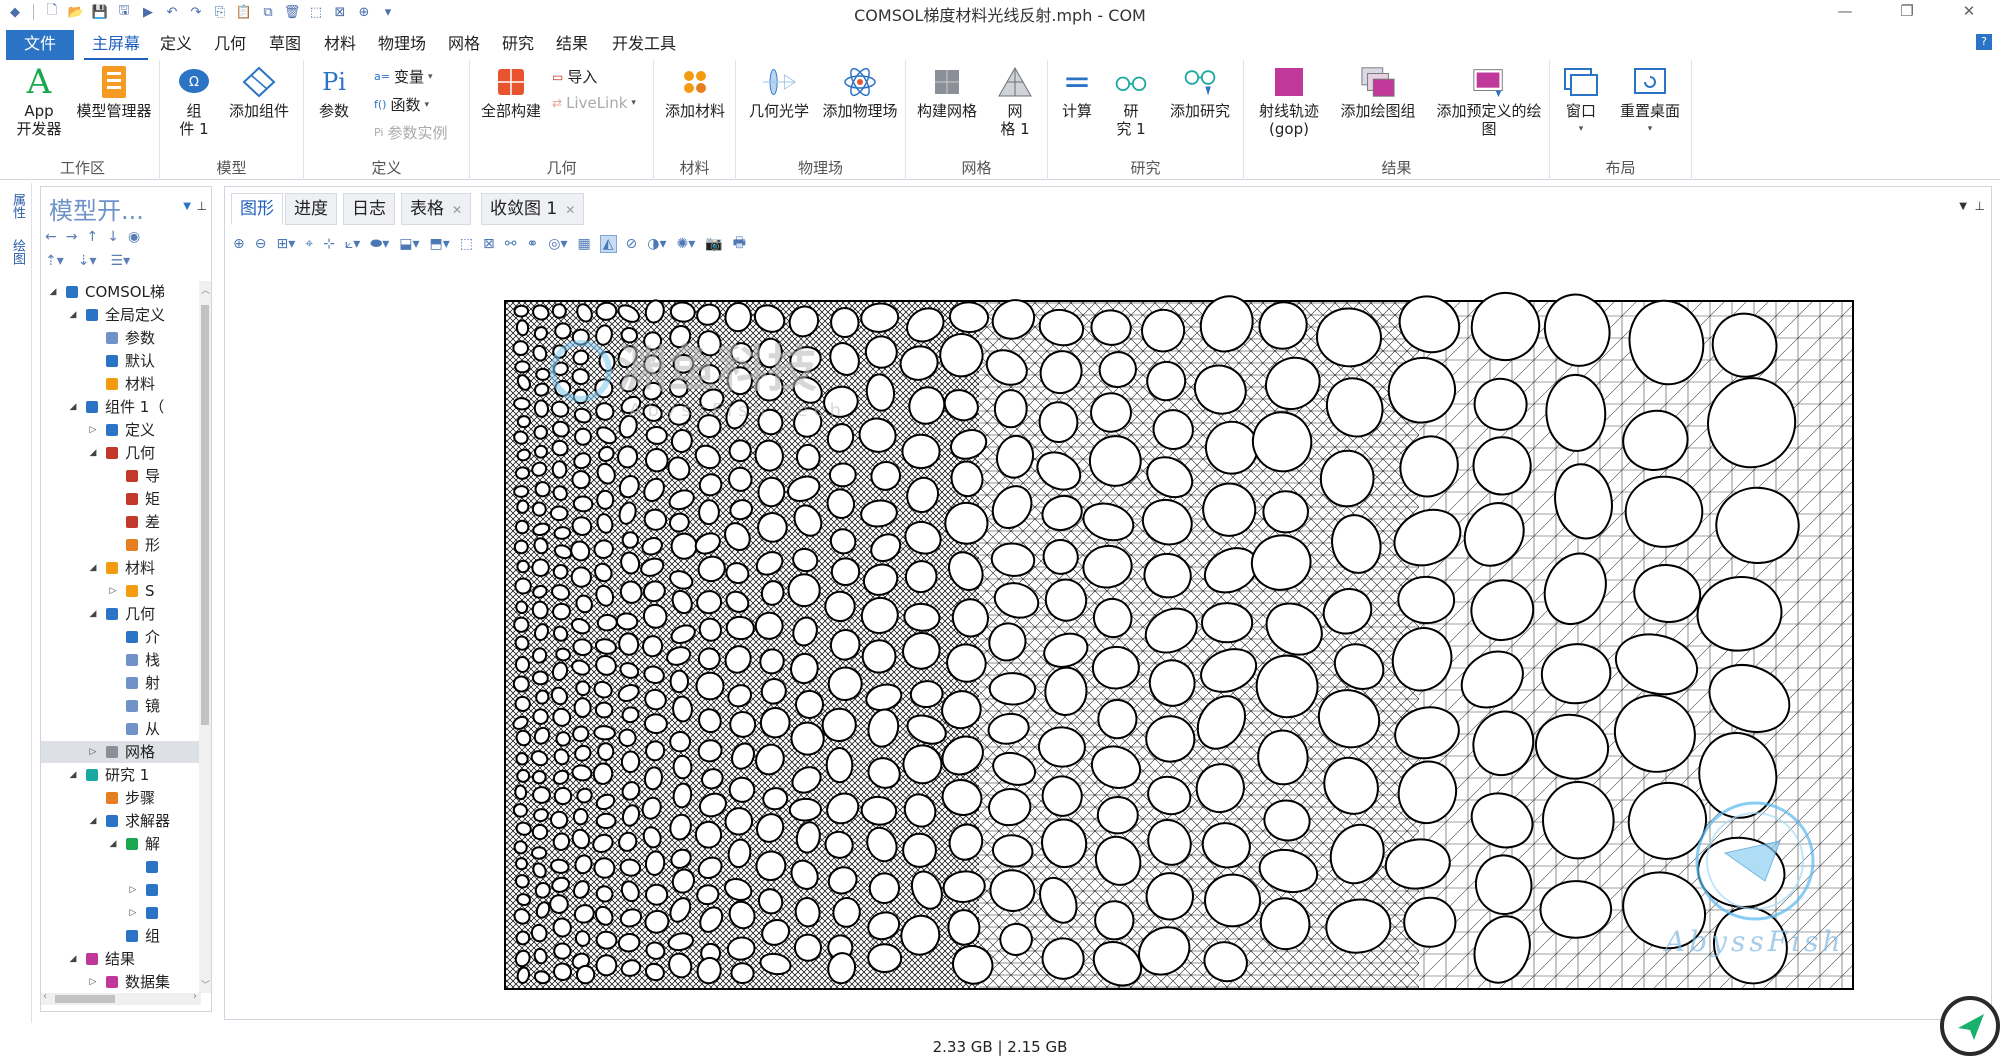 This screenshot has width=2000, height=1061. I want to click on zoom-extents-icon: ⌖, so click(309, 244).